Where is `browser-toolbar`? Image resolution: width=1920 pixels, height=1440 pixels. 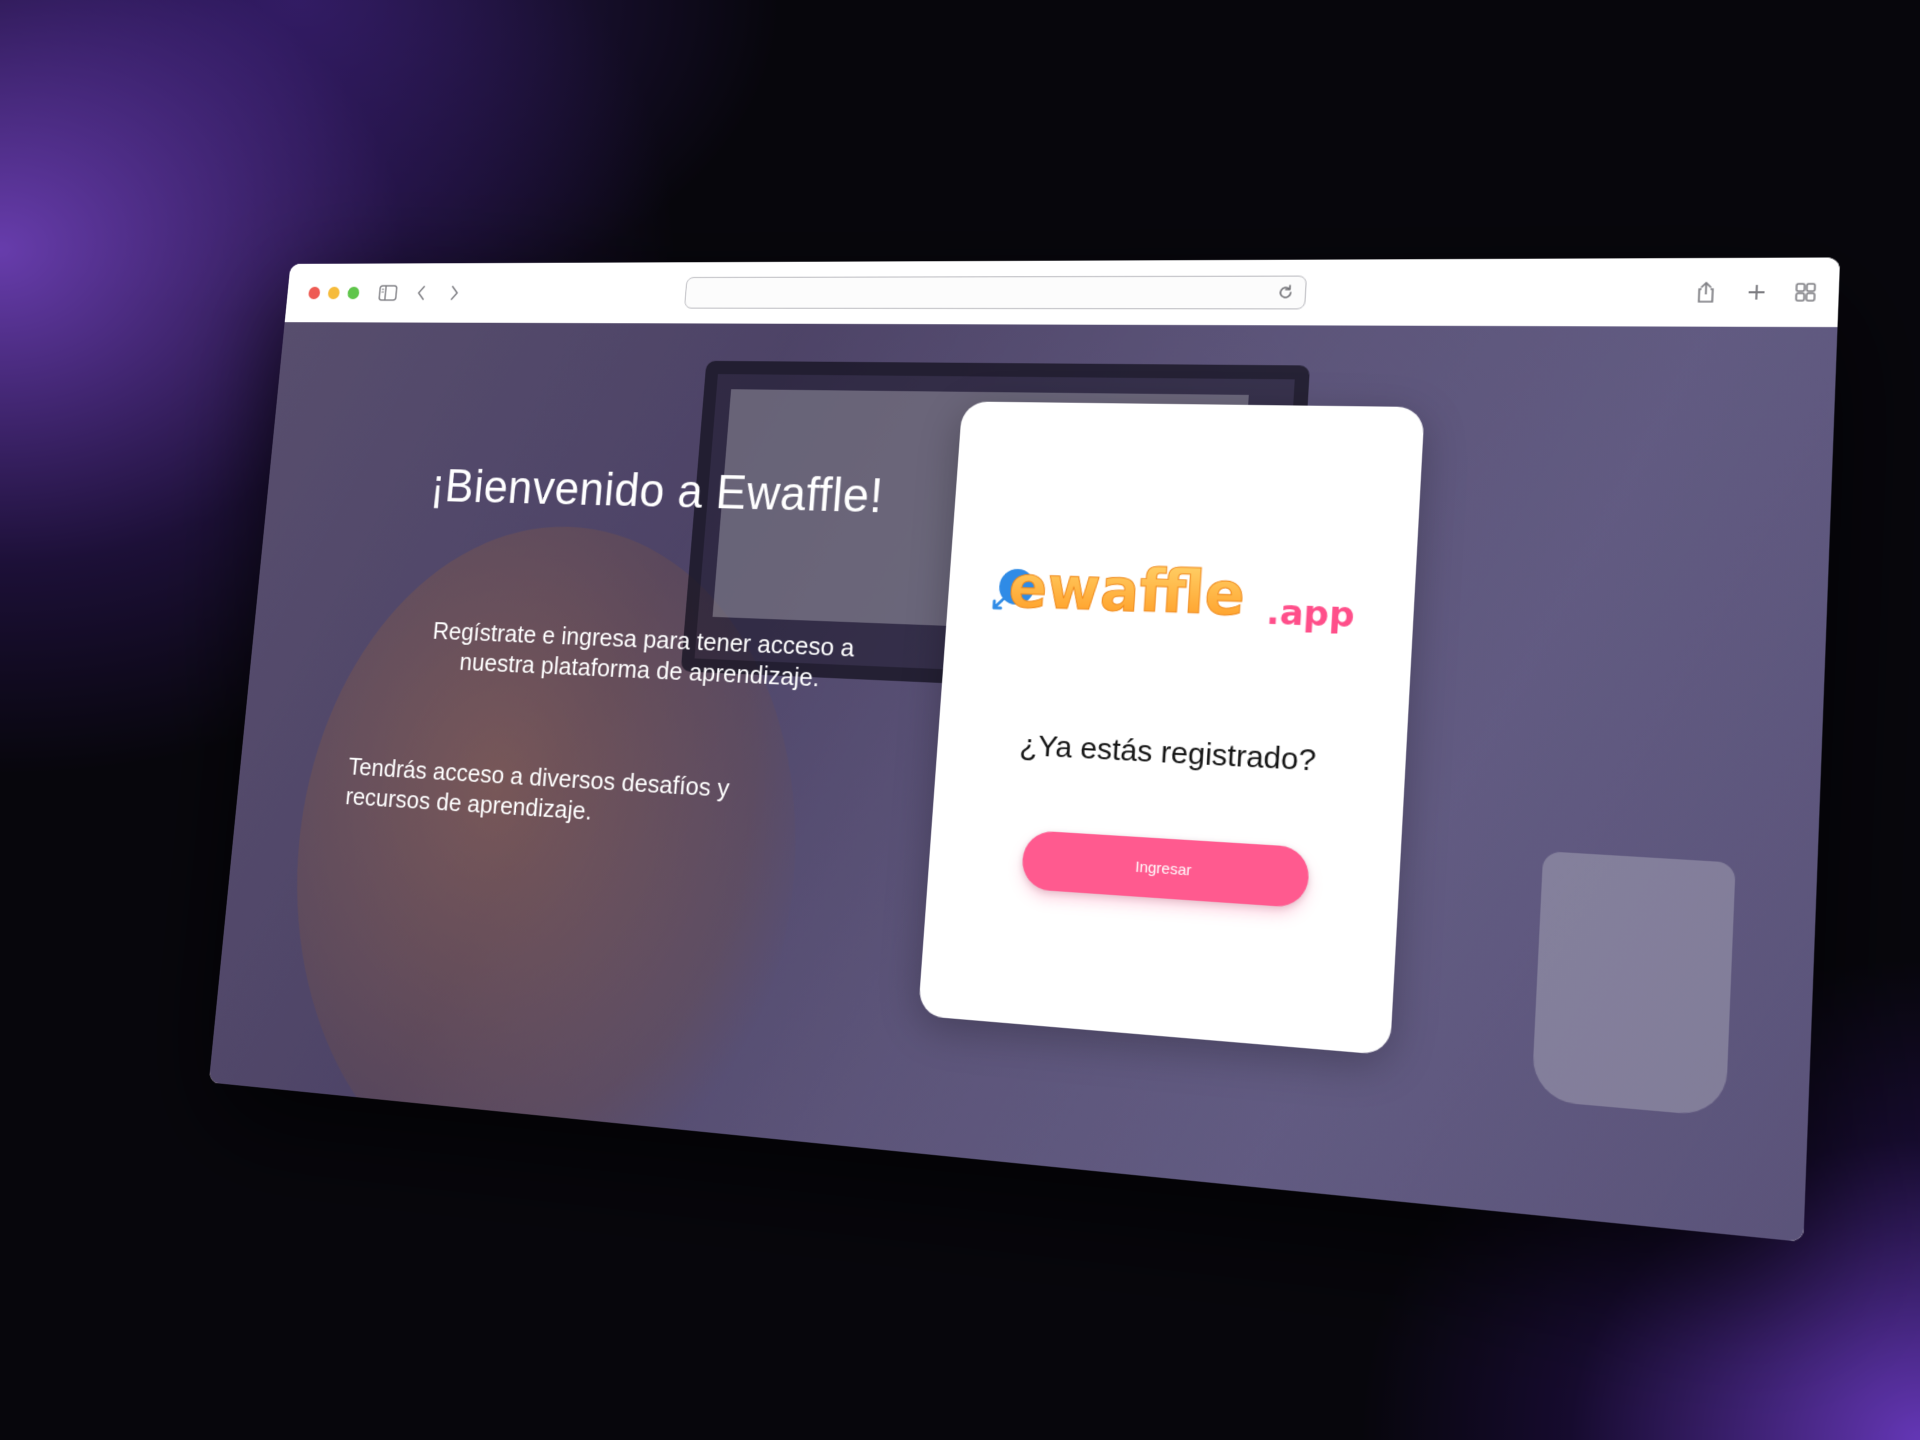 browser-toolbar is located at coordinates (1062, 293).